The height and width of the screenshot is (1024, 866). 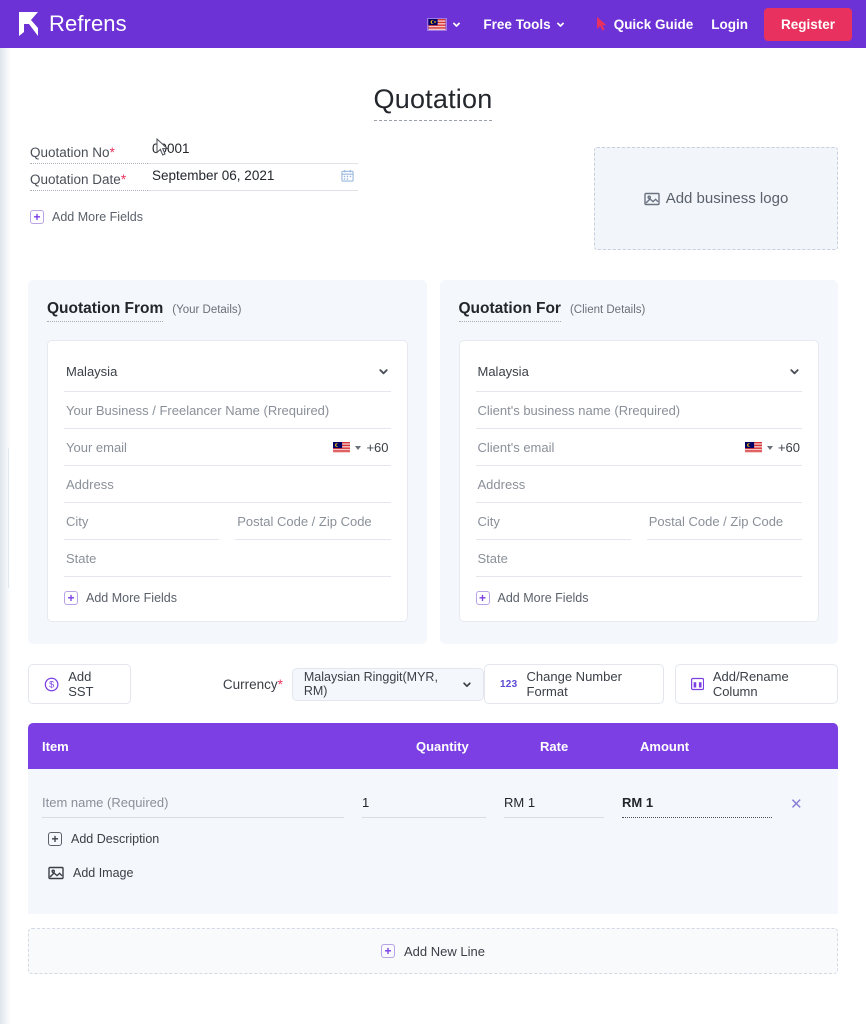 I want to click on quotation-no-row: Quotation No* 00001, so click(x=194, y=152).